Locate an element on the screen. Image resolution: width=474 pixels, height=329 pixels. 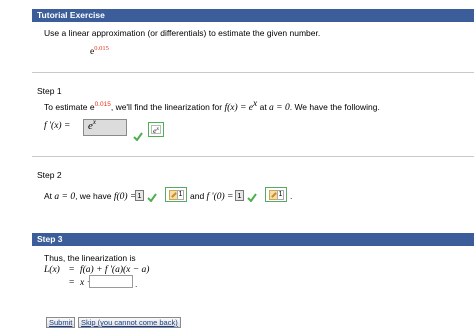
step3-text: Thus, the linearization is is located at coordinates (90, 258).